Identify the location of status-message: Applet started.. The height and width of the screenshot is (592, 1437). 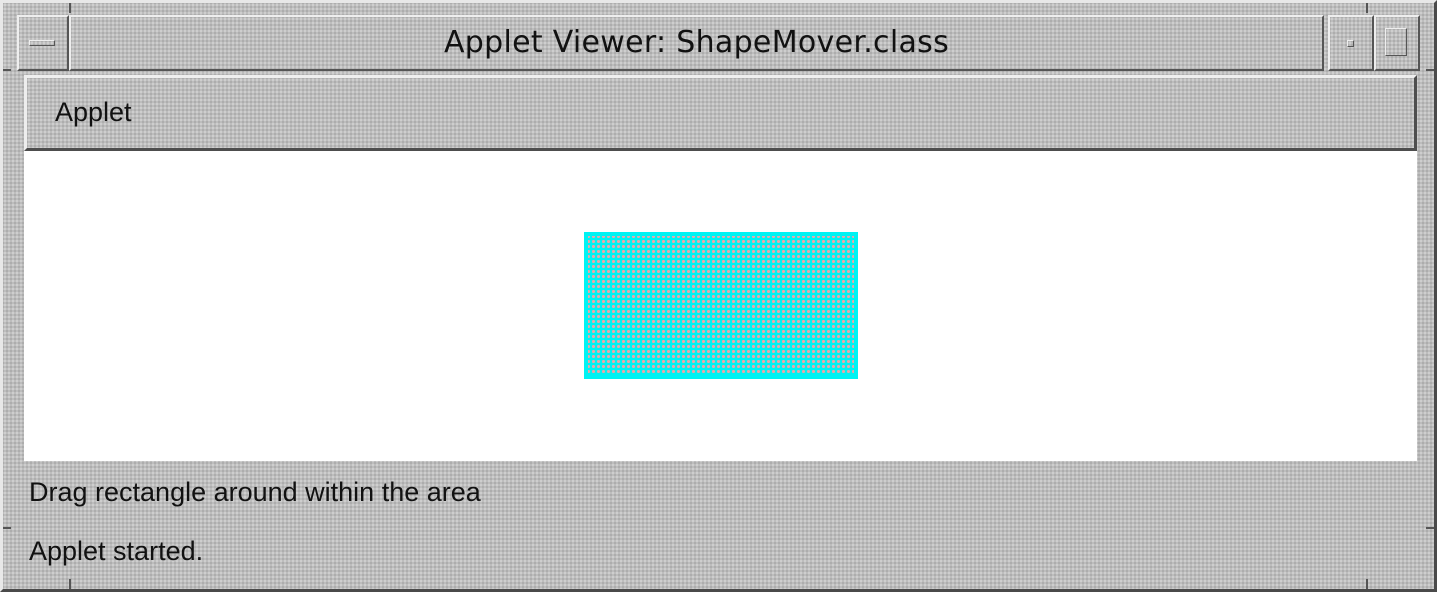
(116, 551).